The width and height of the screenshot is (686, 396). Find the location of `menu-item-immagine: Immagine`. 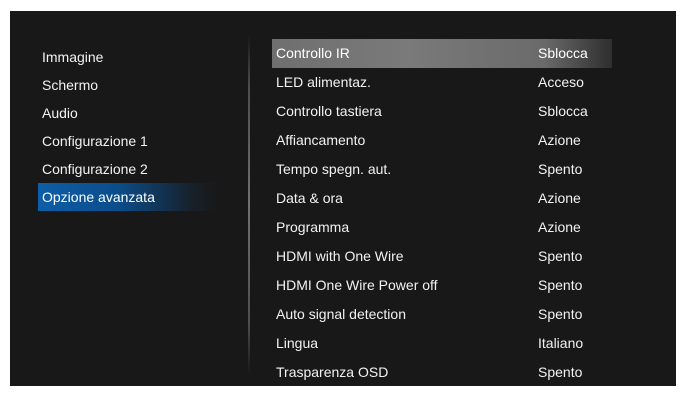

menu-item-immagine: Immagine is located at coordinates (128, 57).